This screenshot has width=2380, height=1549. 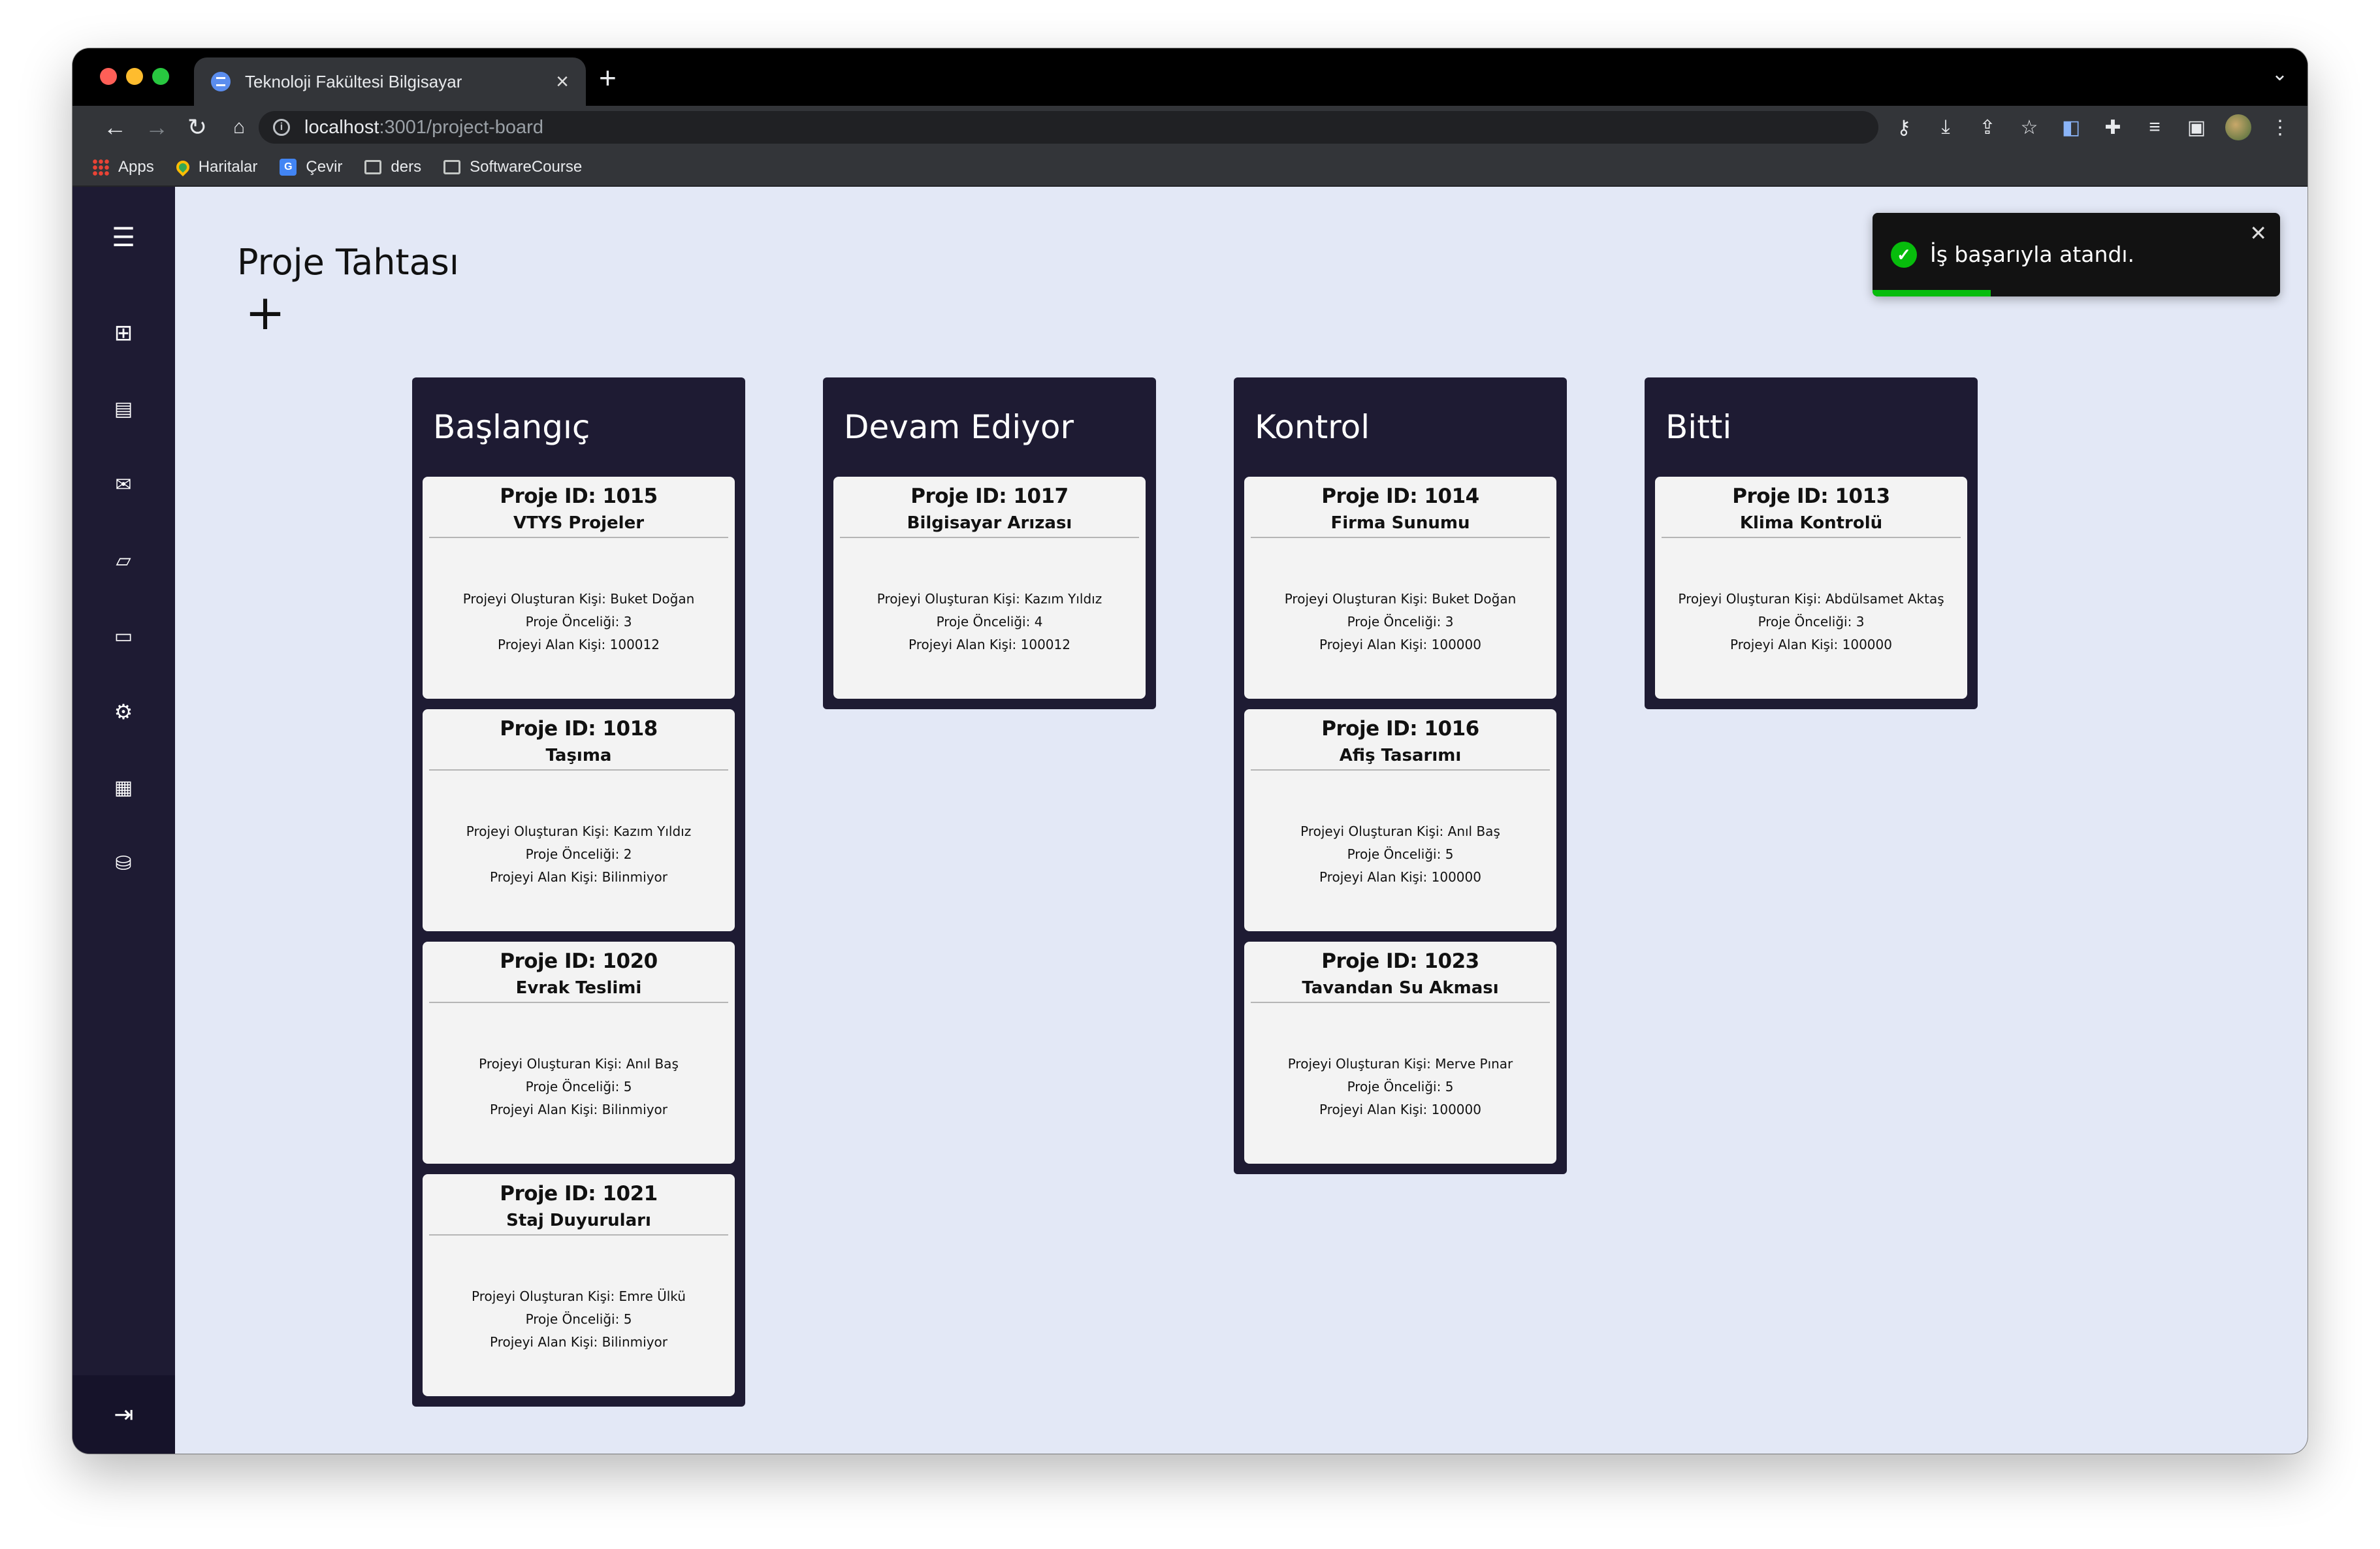 I want to click on bookmark-label: Haritalar, so click(x=228, y=167).